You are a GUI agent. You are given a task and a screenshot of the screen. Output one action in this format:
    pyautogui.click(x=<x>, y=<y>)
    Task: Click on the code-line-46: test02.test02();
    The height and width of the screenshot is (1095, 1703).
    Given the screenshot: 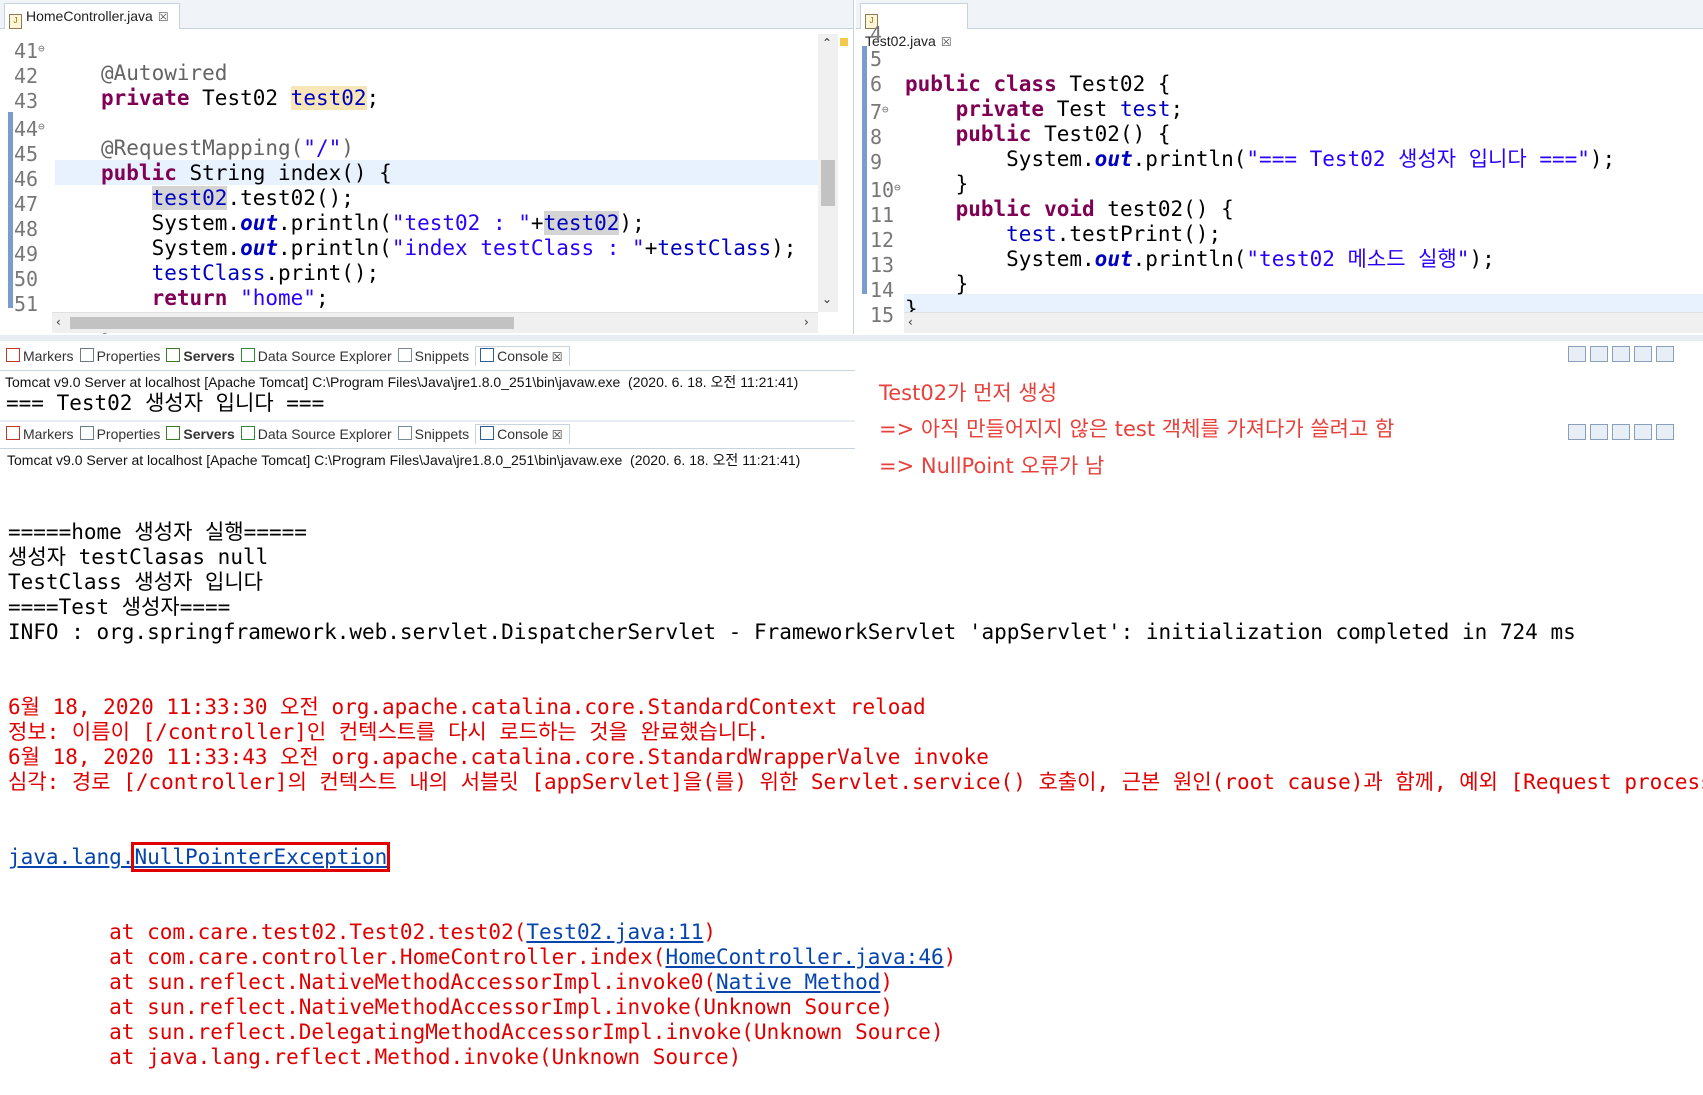 What is the action you would take?
    pyautogui.click(x=252, y=198)
    